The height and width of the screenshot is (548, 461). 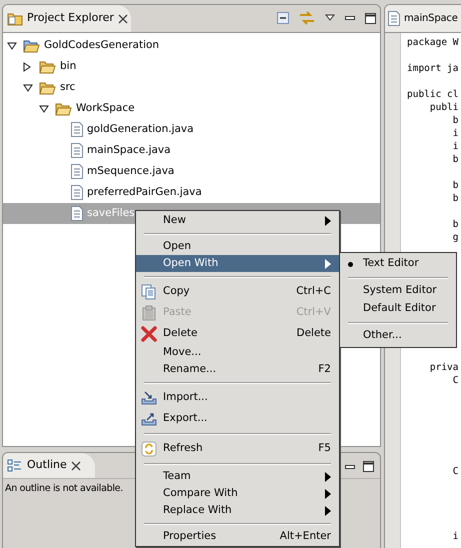 I want to click on outline-message: An outline is not available., so click(x=64, y=489).